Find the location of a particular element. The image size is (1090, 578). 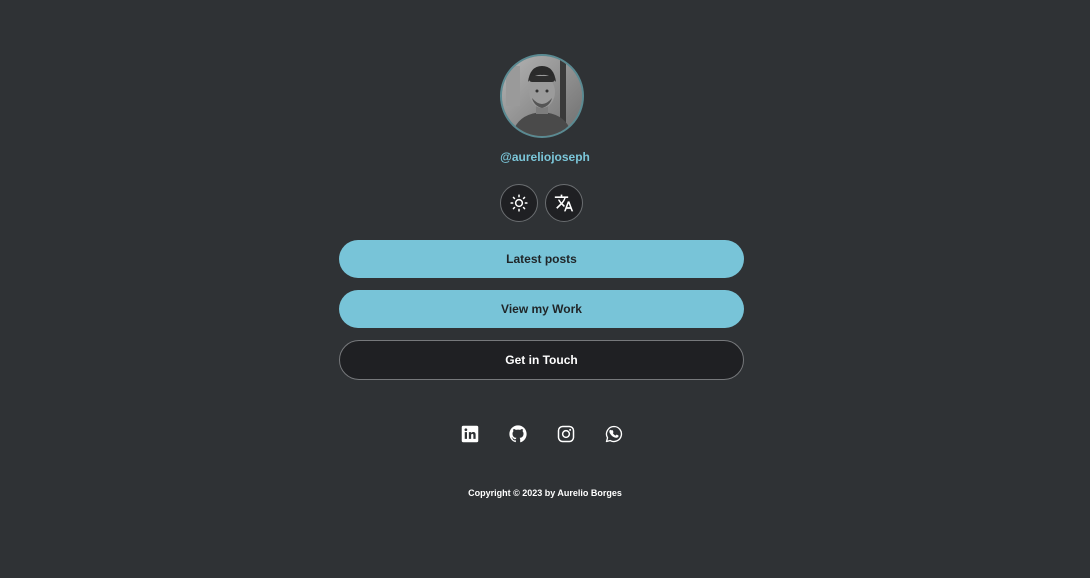

view-my-work-button: View my Work is located at coordinates (541, 309).